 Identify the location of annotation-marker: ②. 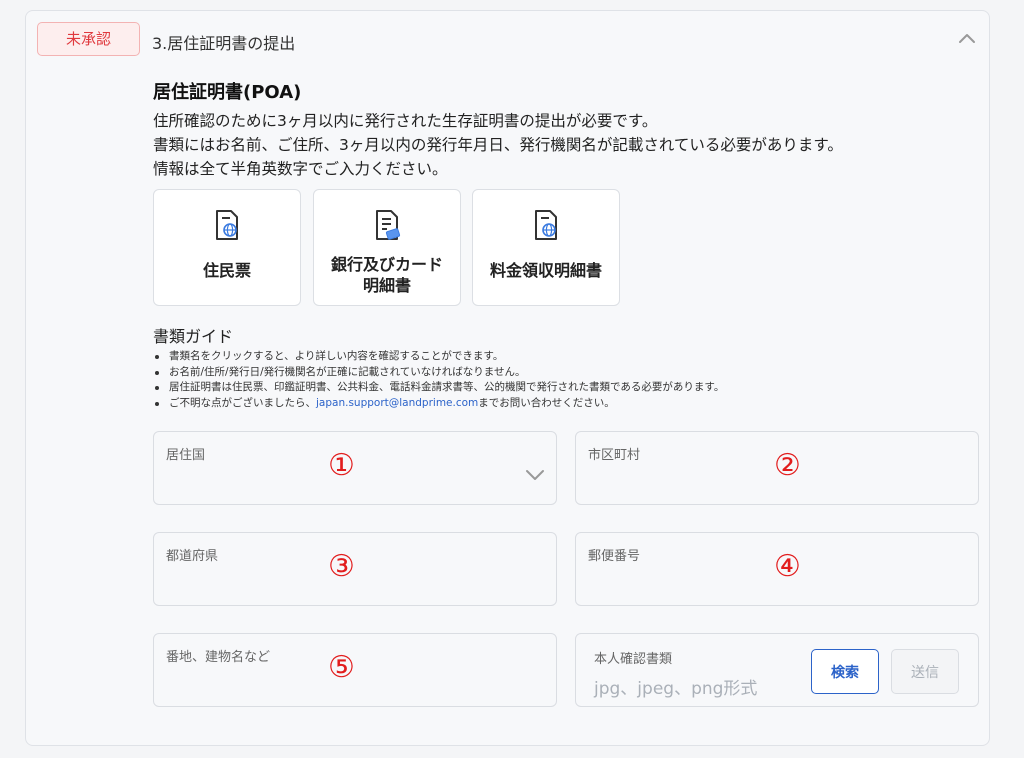
(787, 465).